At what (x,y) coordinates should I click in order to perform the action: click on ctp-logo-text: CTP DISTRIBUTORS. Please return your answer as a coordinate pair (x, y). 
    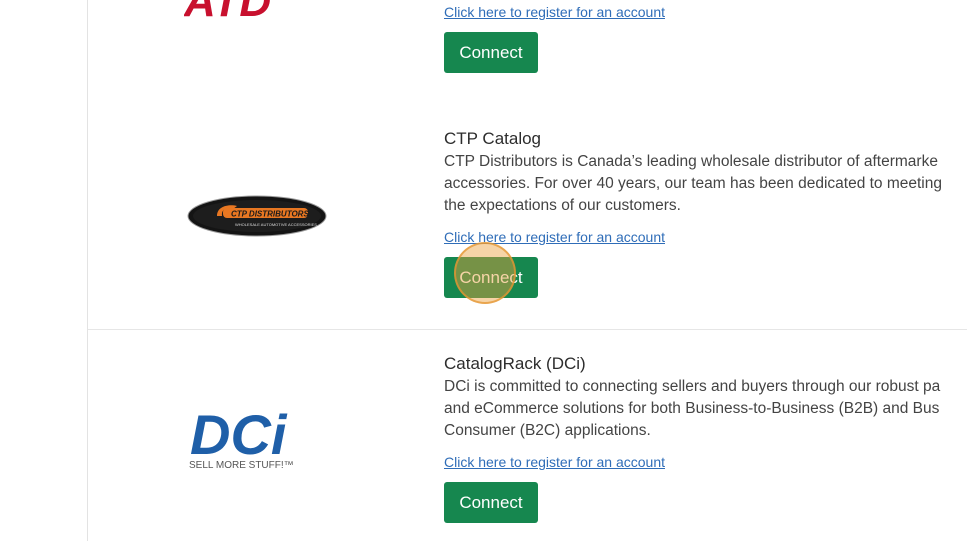
    Looking at the image, I should click on (270, 214).